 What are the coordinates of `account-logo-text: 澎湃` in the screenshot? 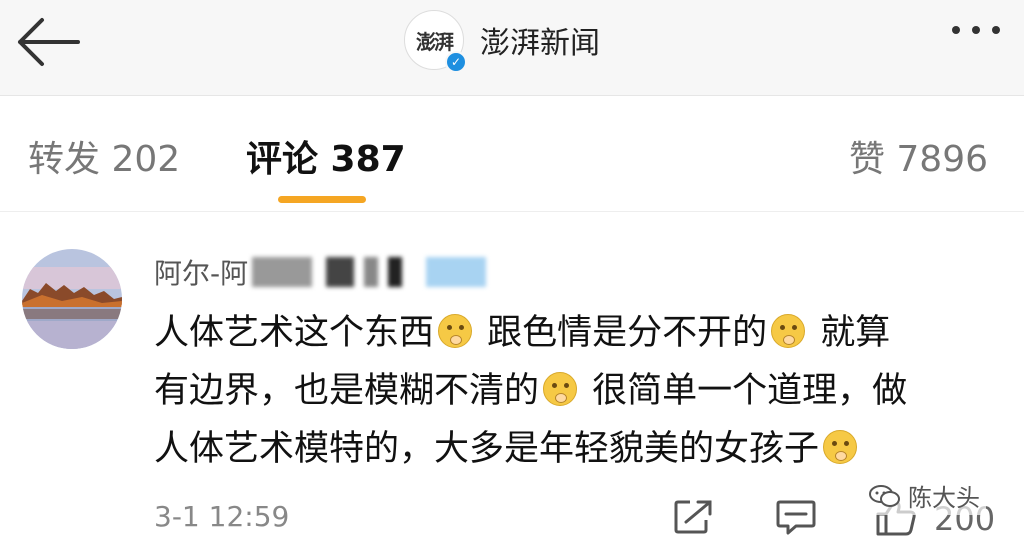 It's located at (435, 41).